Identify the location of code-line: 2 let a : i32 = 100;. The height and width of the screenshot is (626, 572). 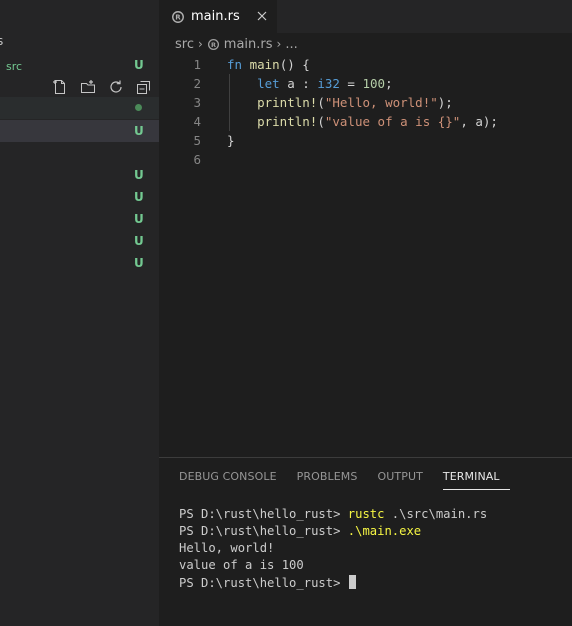
(365, 83).